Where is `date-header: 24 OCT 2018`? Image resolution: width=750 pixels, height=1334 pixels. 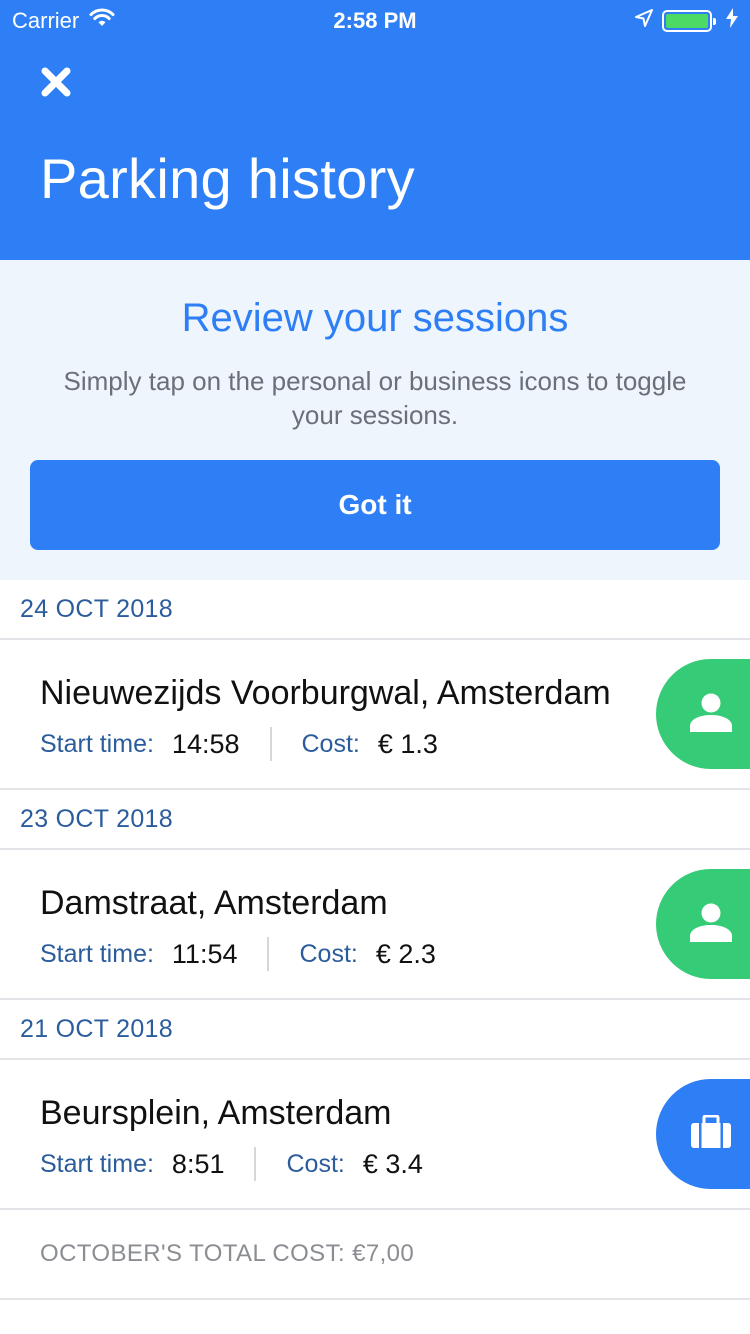 date-header: 24 OCT 2018 is located at coordinates (375, 610).